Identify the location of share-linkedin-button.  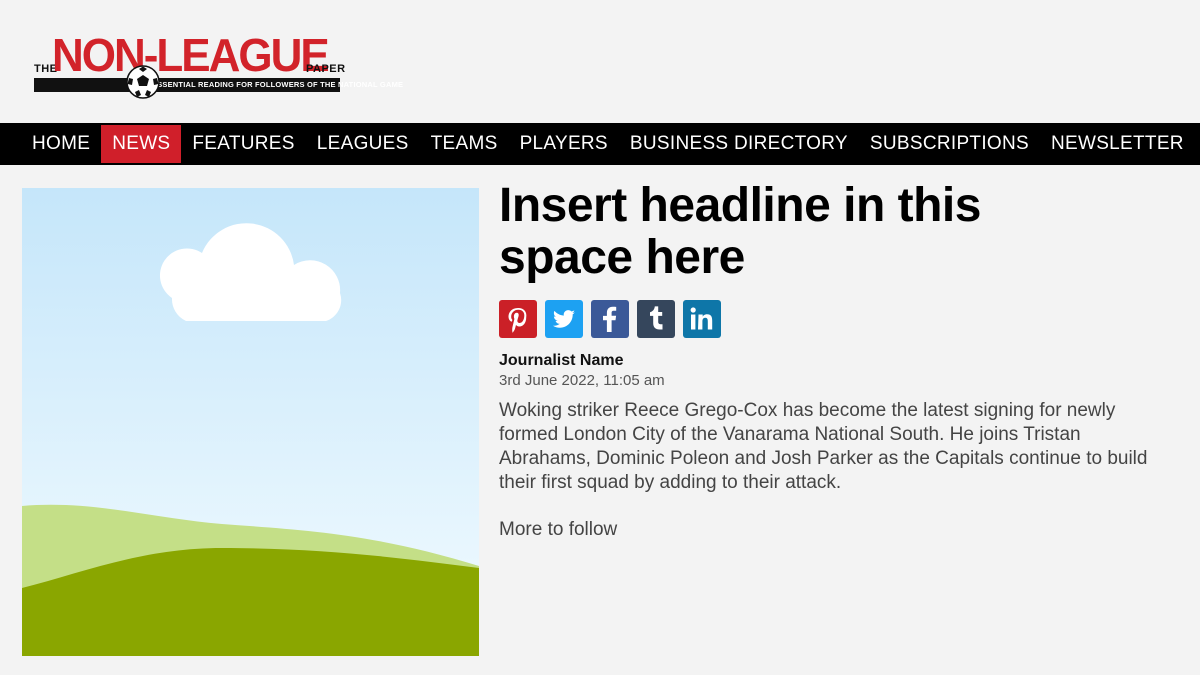
(702, 319).